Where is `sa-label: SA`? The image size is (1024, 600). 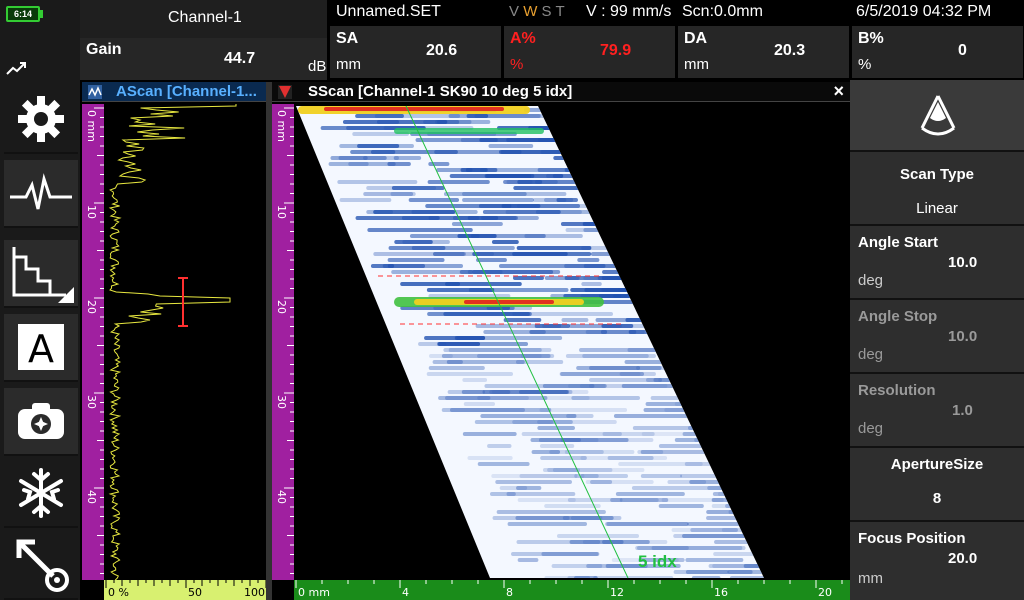
sa-label: SA is located at coordinates (347, 38).